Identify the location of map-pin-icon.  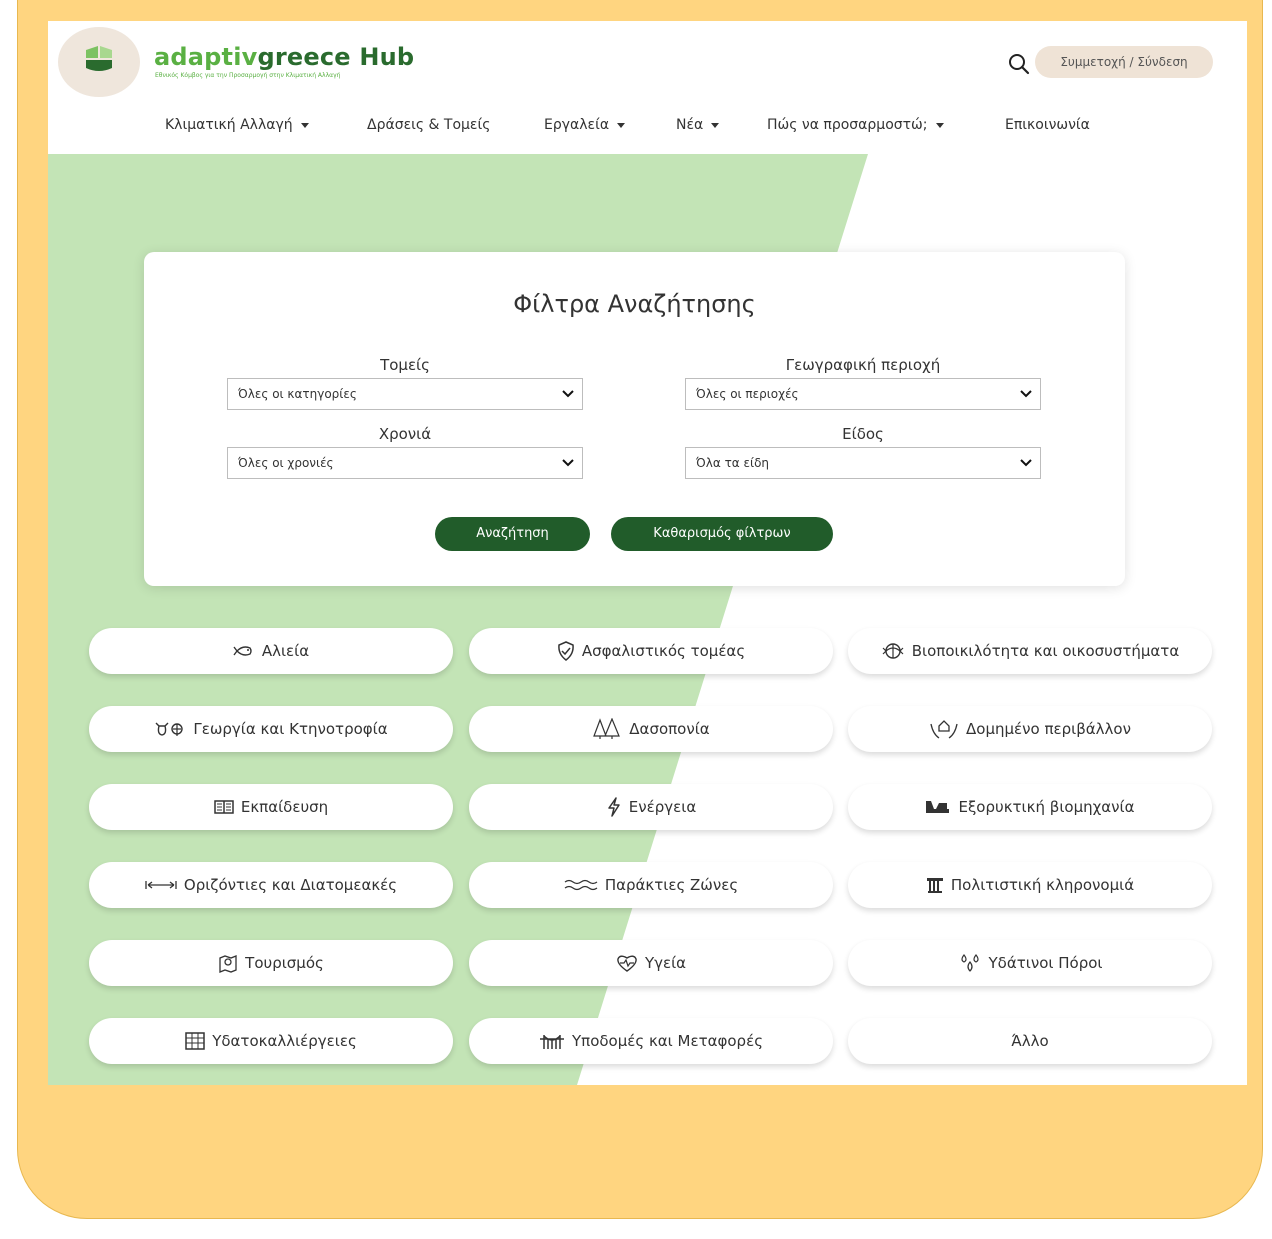
(228, 963).